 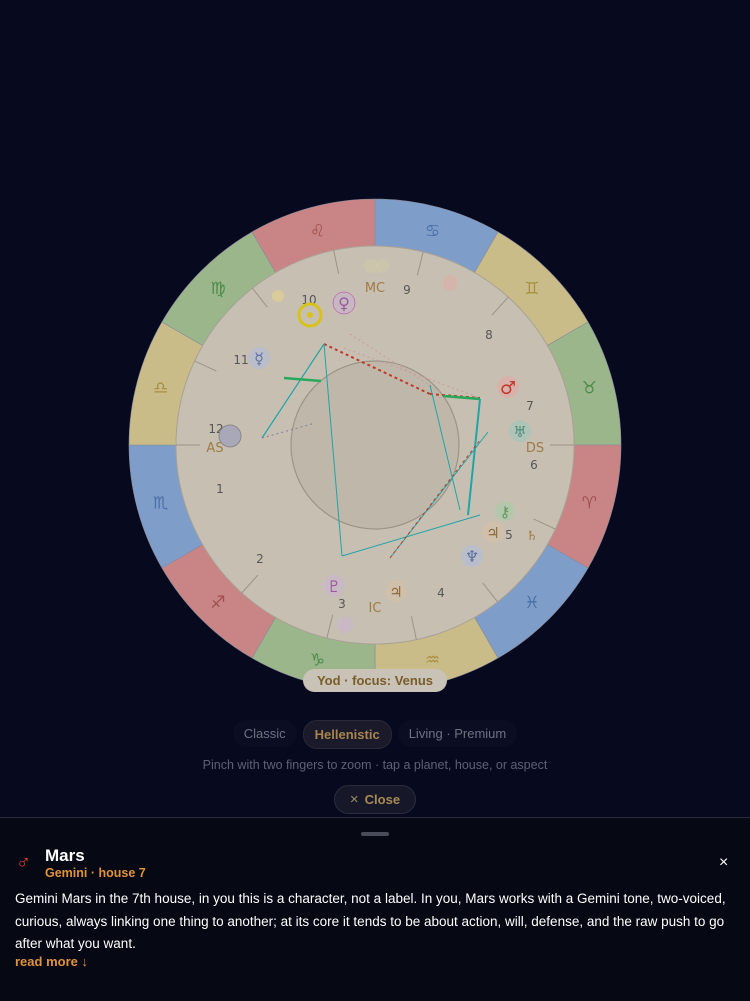 I want to click on close-label: Close, so click(x=382, y=799).